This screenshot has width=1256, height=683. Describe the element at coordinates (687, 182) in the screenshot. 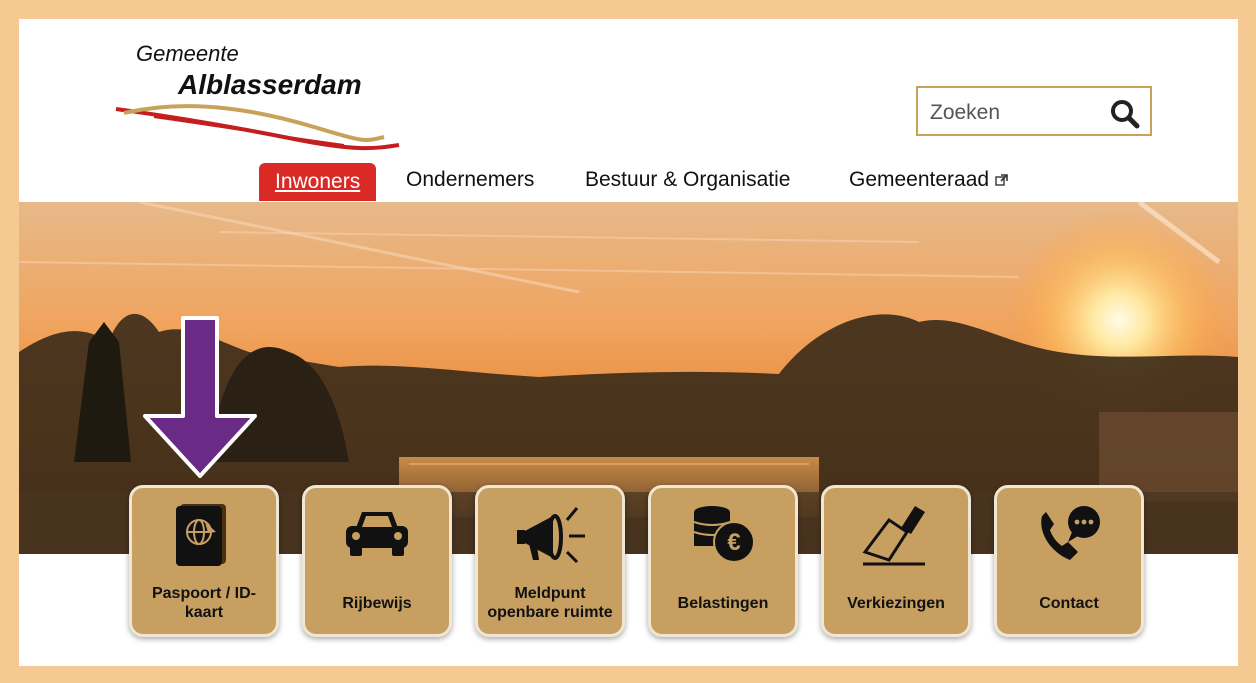

I see `nav-item-bestuur: Bestuur & Organisatie` at that location.